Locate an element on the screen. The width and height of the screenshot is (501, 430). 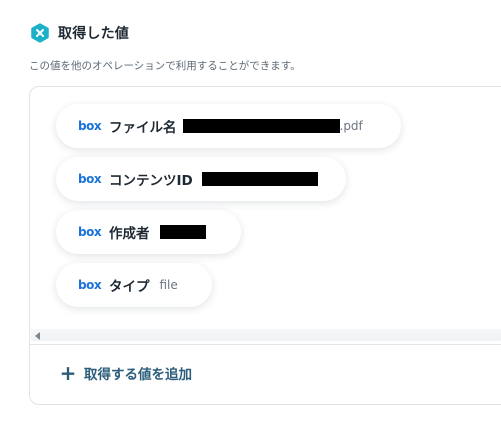
horizontal-scrollbar is located at coordinates (266, 335).